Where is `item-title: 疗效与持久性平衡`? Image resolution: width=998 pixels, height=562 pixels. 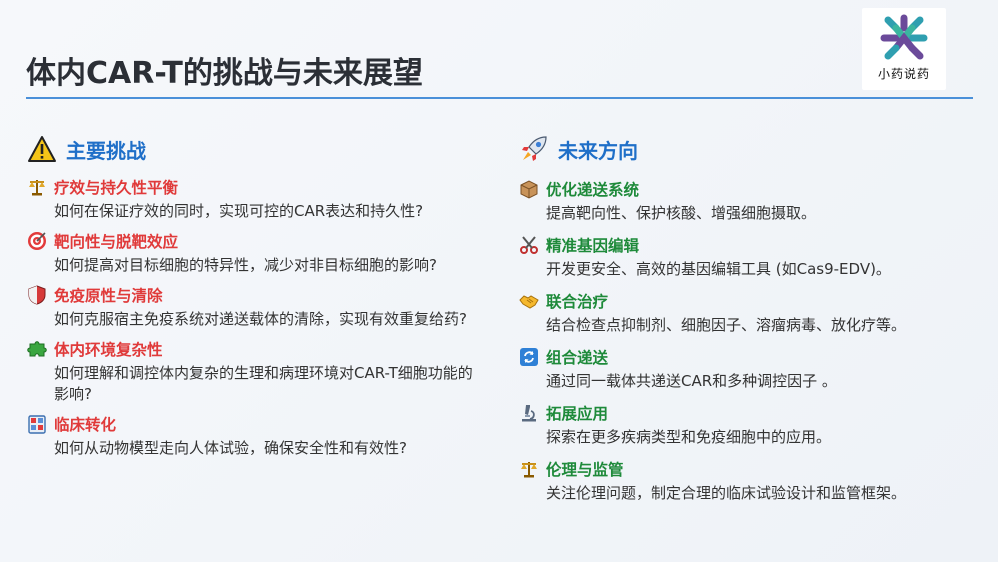 item-title: 疗效与持久性平衡 is located at coordinates (116, 188).